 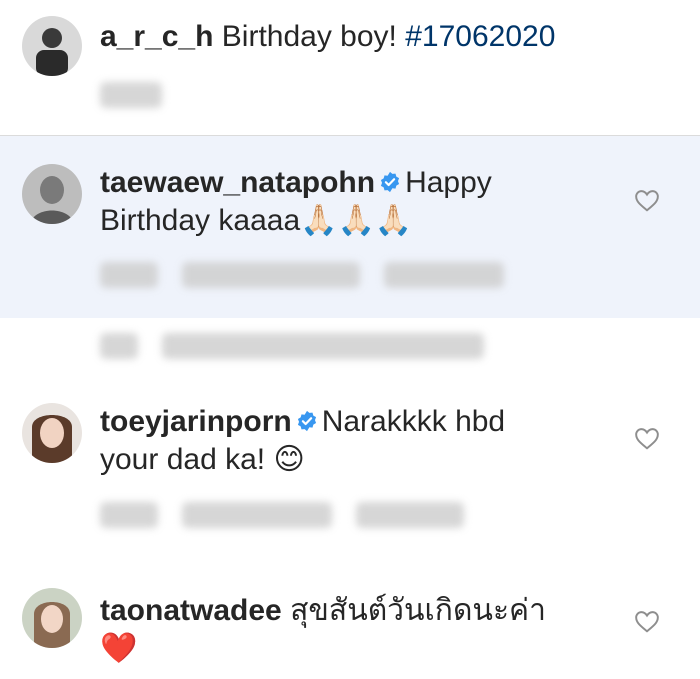 I want to click on caption-username: a_r_c_h, so click(x=156, y=36).